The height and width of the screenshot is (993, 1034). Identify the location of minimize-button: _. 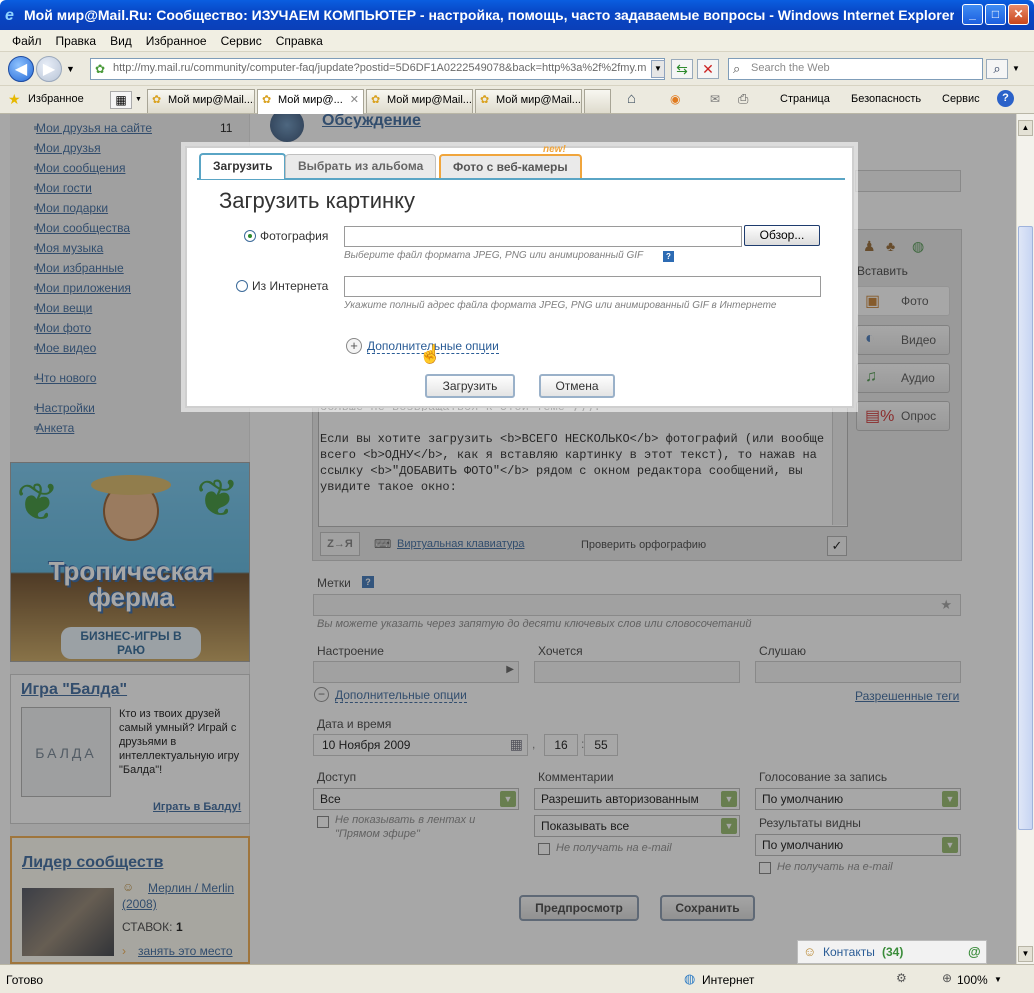
(972, 14).